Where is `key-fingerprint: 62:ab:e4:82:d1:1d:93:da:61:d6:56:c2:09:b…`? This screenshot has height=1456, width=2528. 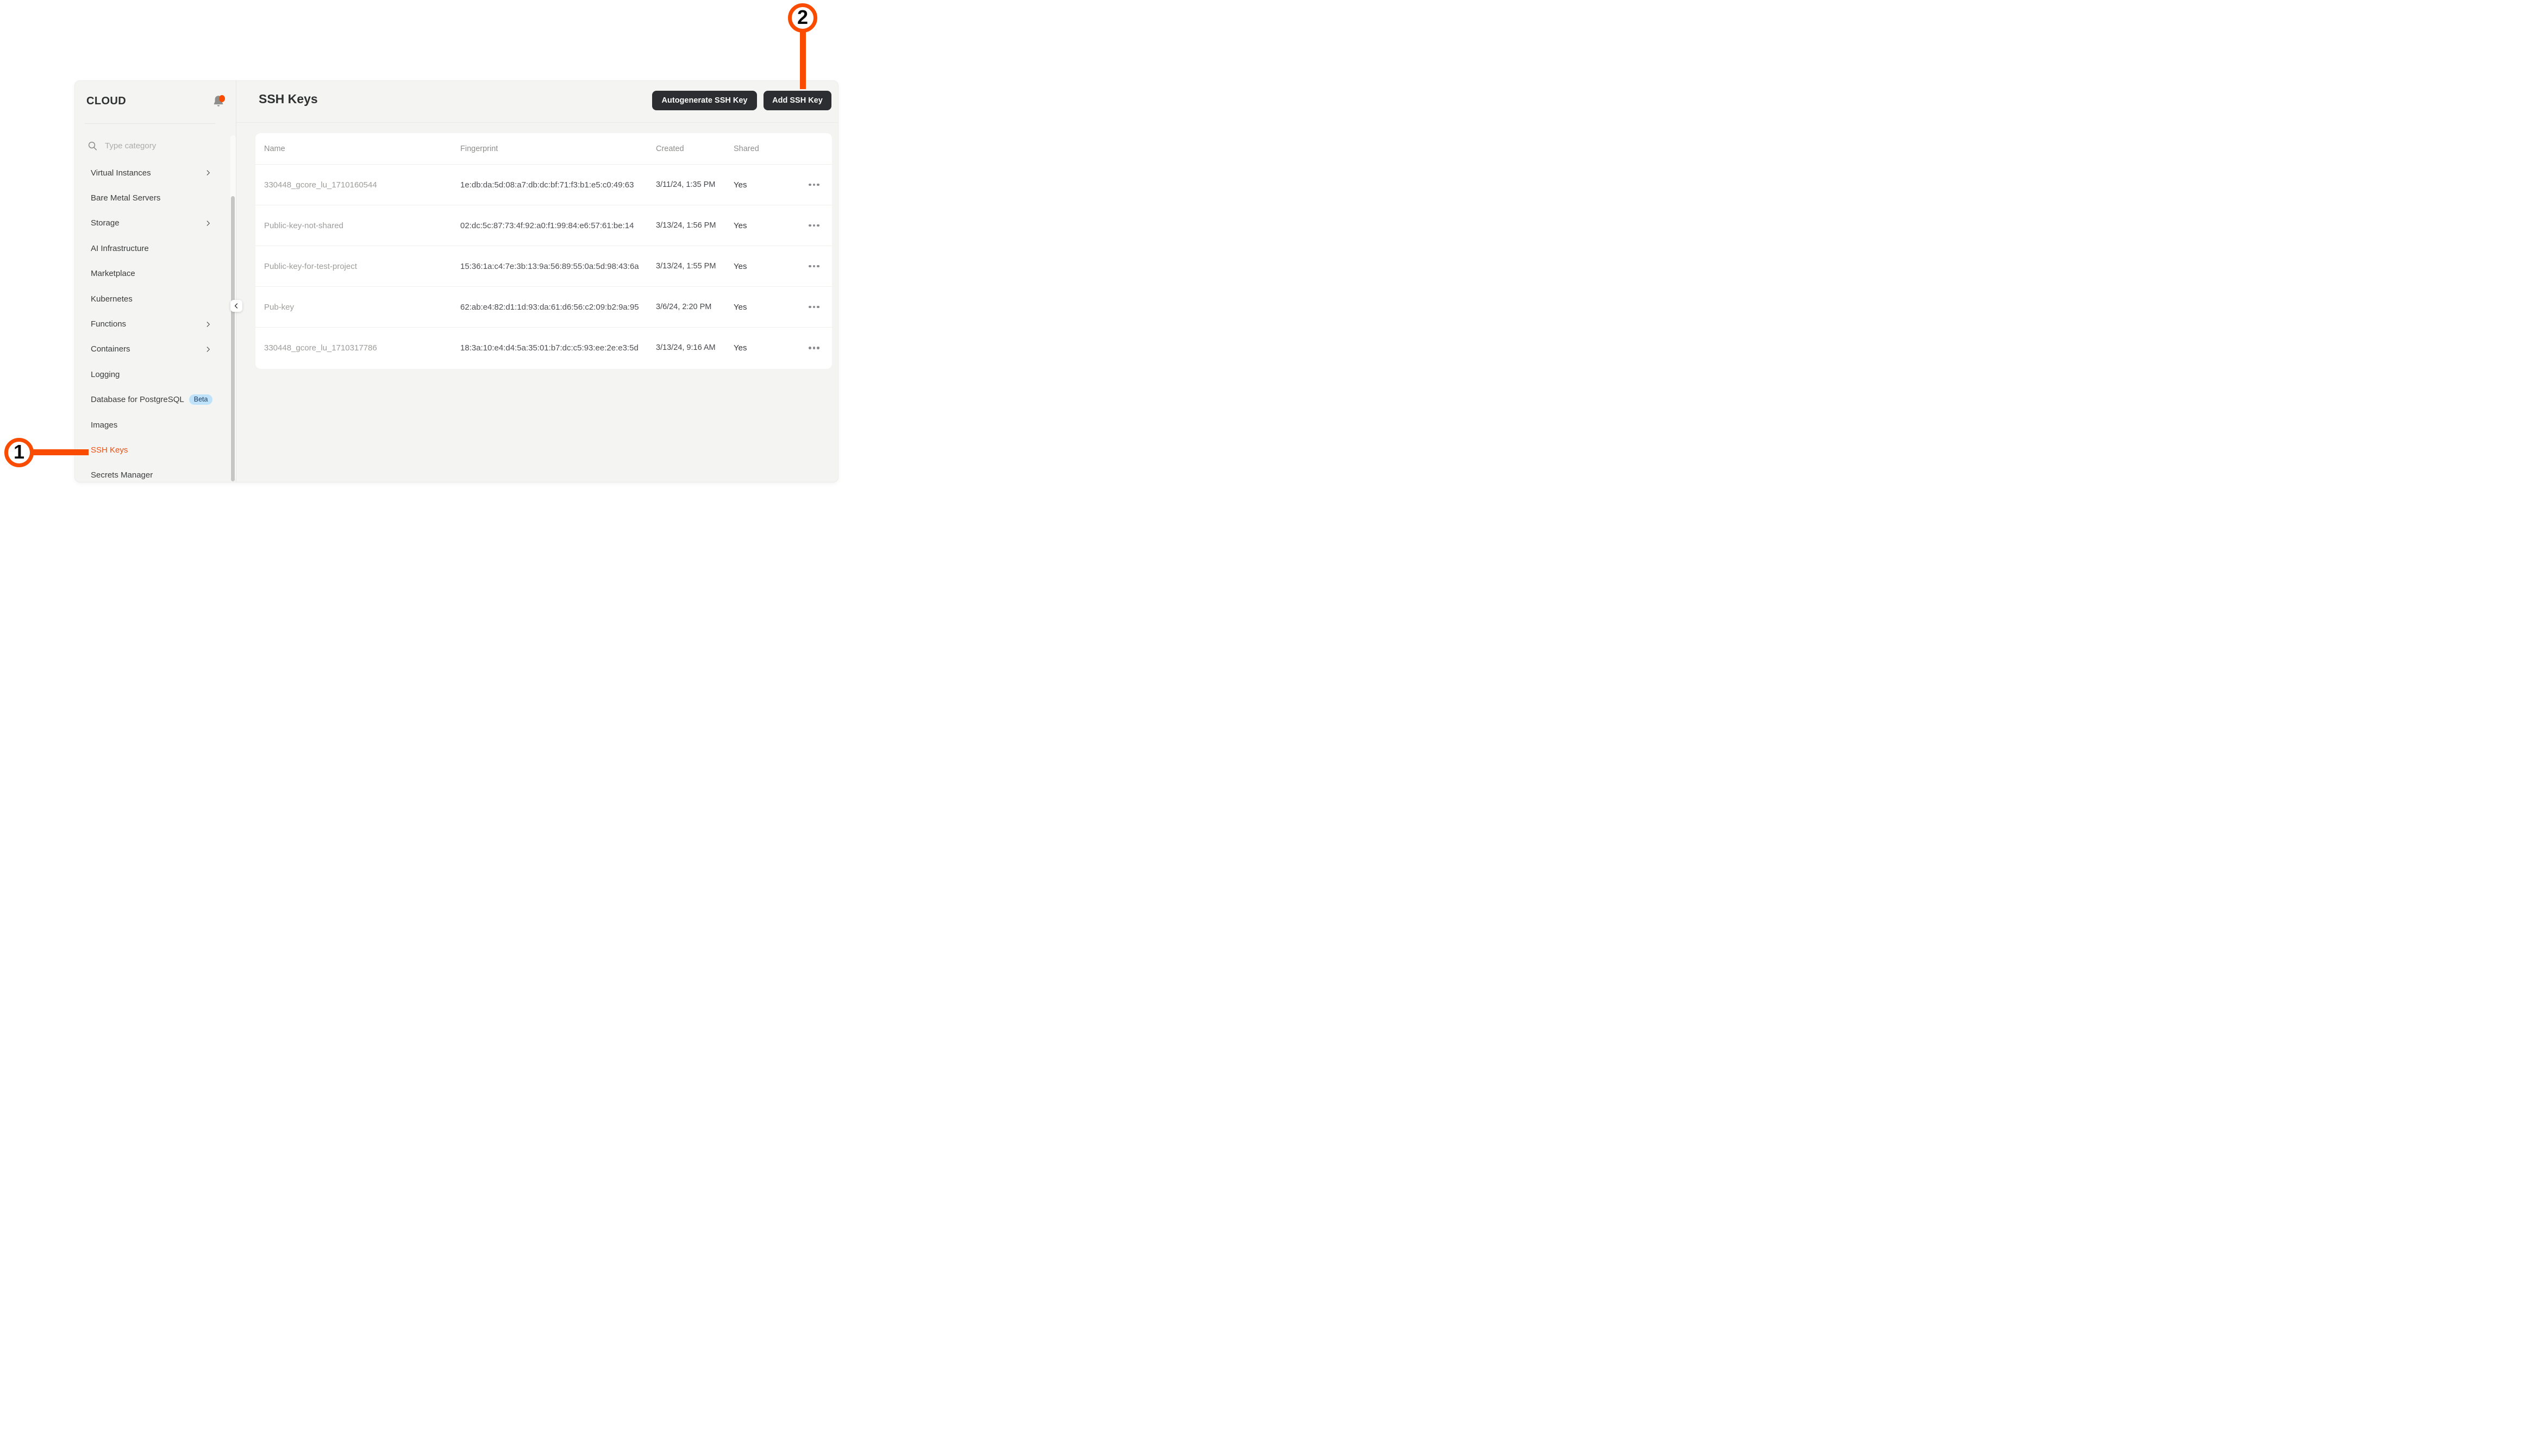 key-fingerprint: 62:ab:e4:82:d1:1d:93:da:61:d6:56:c2:09:b… is located at coordinates (549, 307).